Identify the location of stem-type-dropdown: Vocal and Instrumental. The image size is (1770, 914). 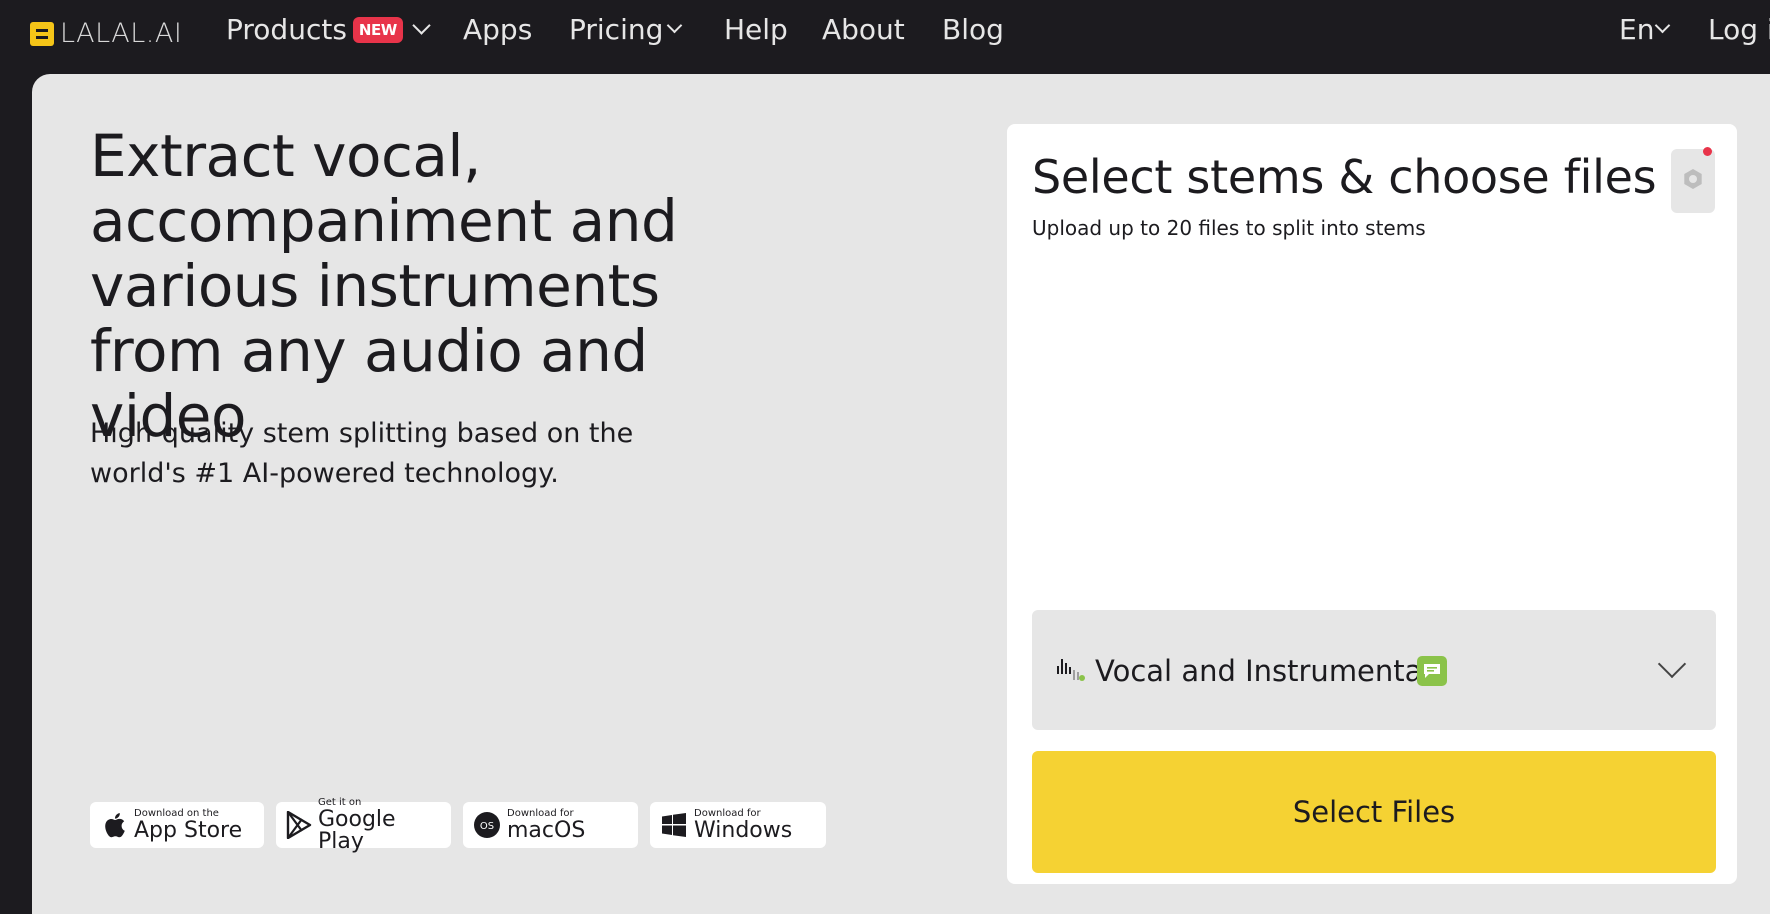
(1374, 670).